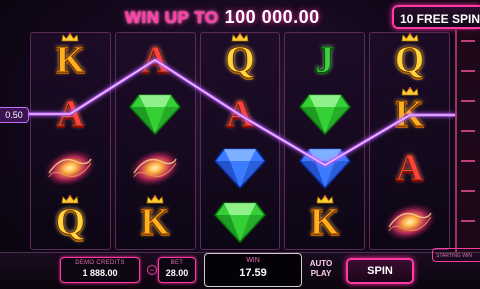 This screenshot has height=289, width=480. Describe the element at coordinates (155, 141) in the screenshot. I see `reel-2: AK` at that location.